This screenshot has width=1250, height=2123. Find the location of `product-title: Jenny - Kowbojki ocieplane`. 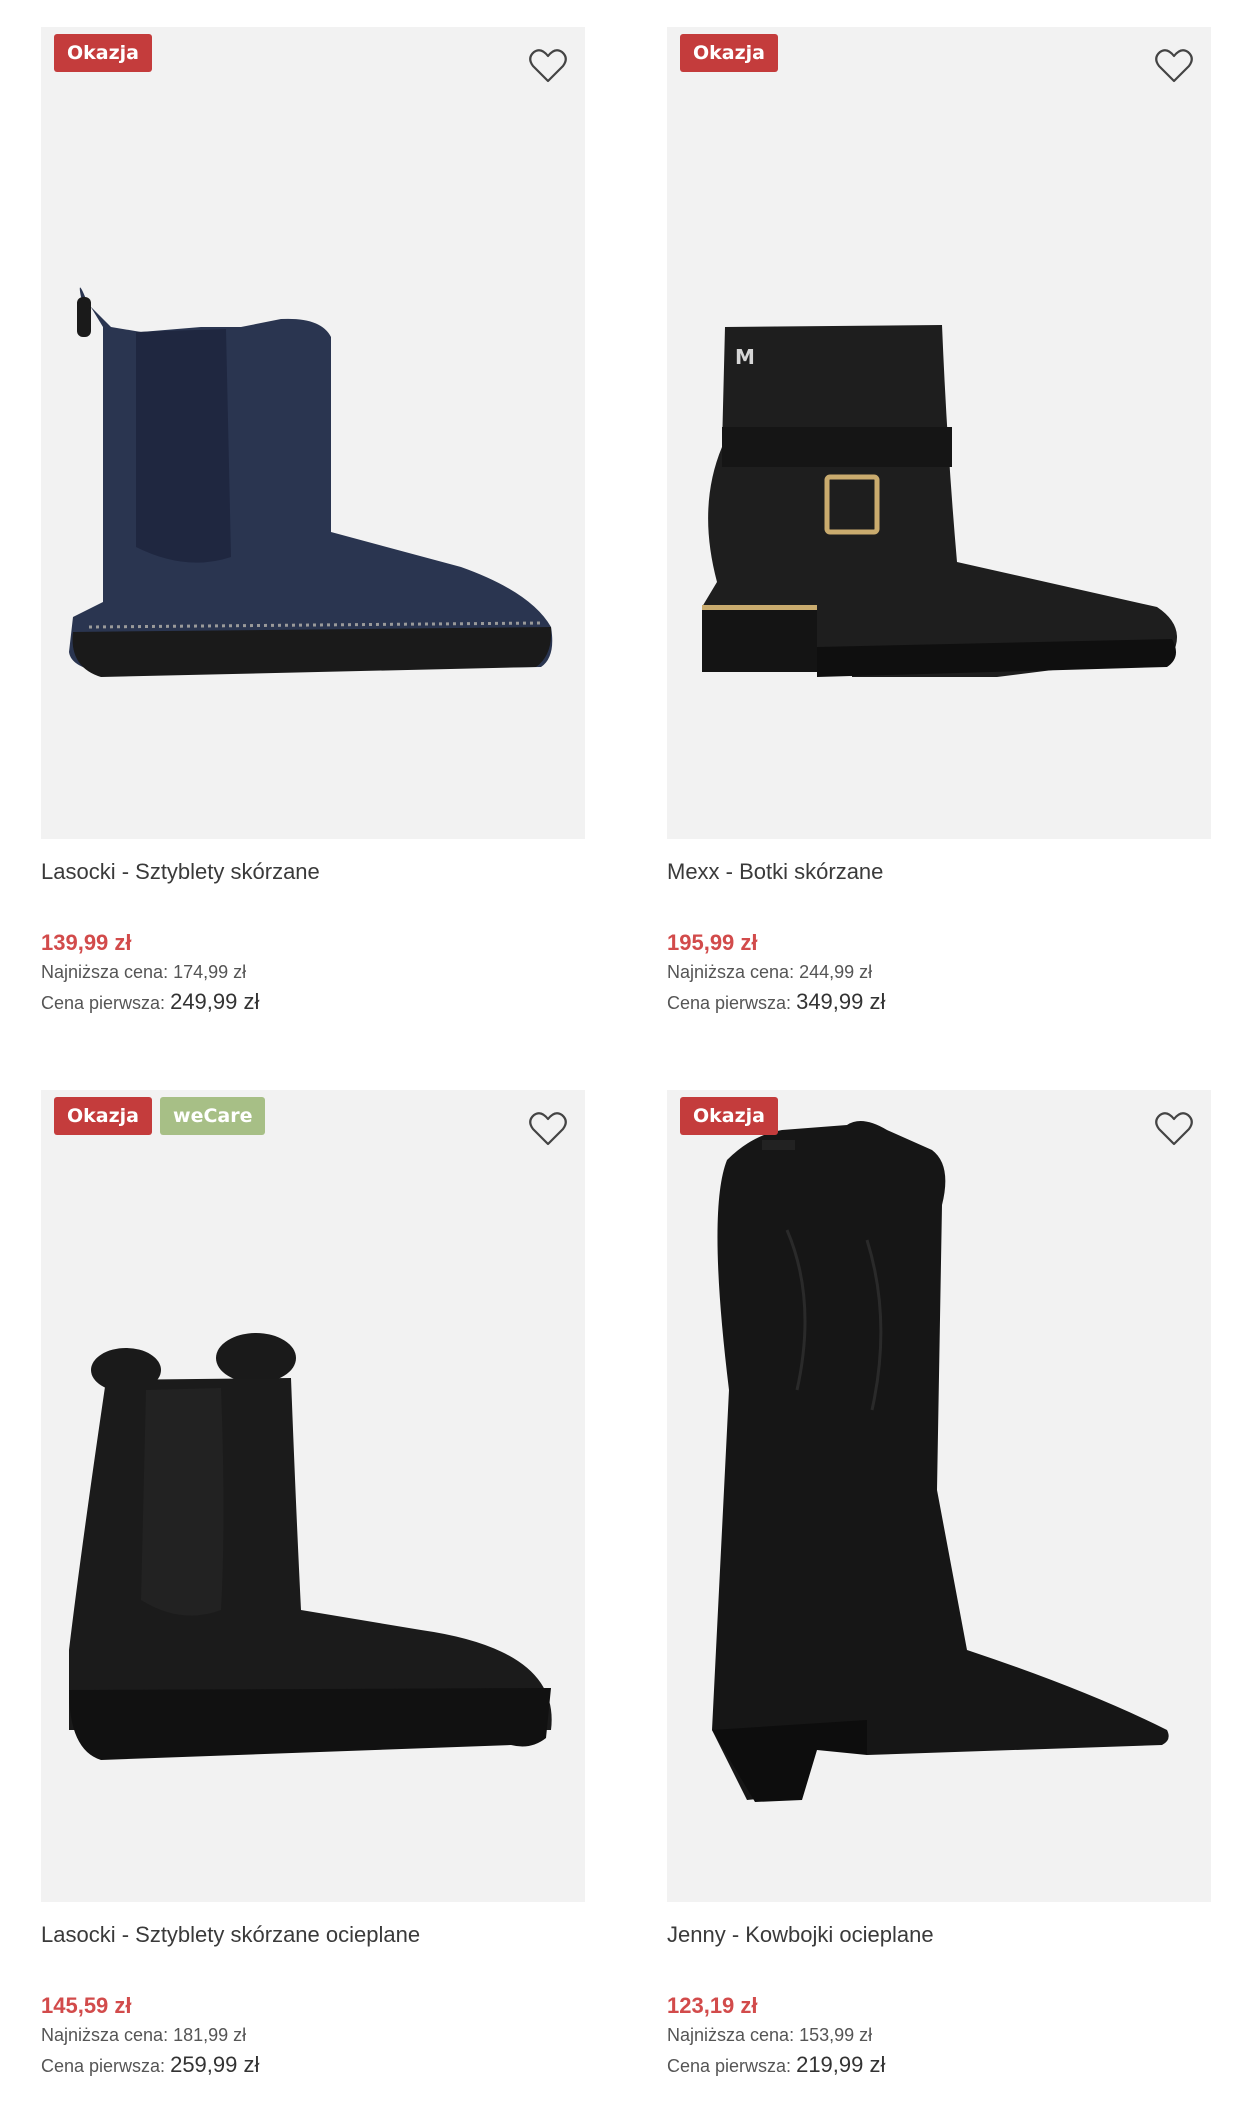

product-title: Jenny - Kowbojki ocieplane is located at coordinates (939, 1935).